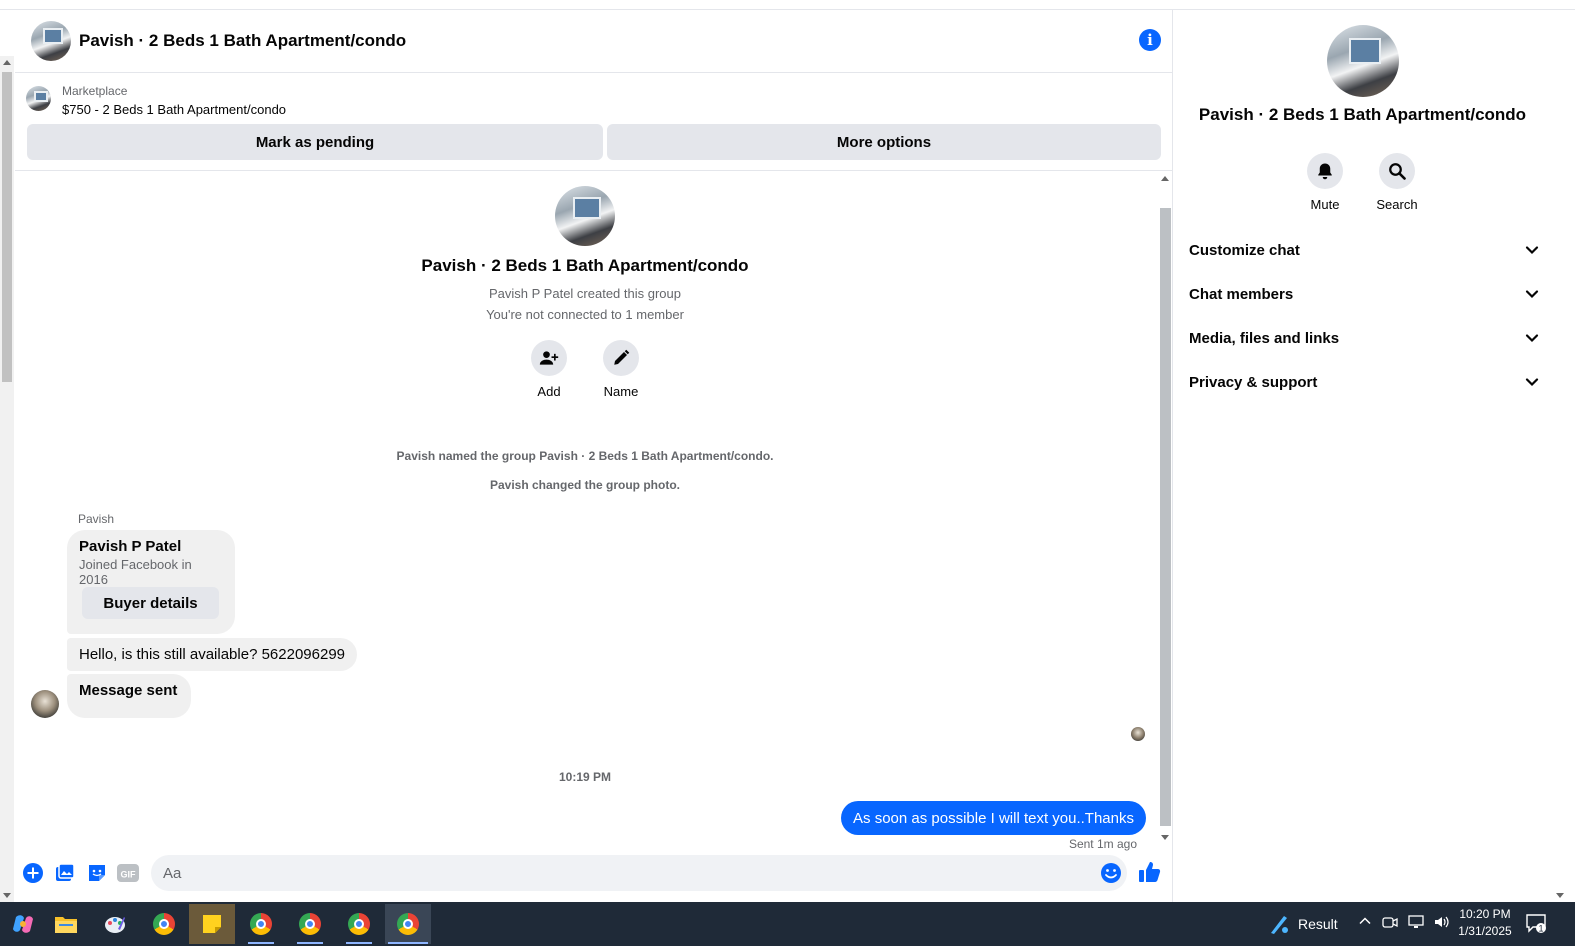 This screenshot has width=1575, height=946. Describe the element at coordinates (1253, 382) in the screenshot. I see `section-label: Privacy & support` at that location.